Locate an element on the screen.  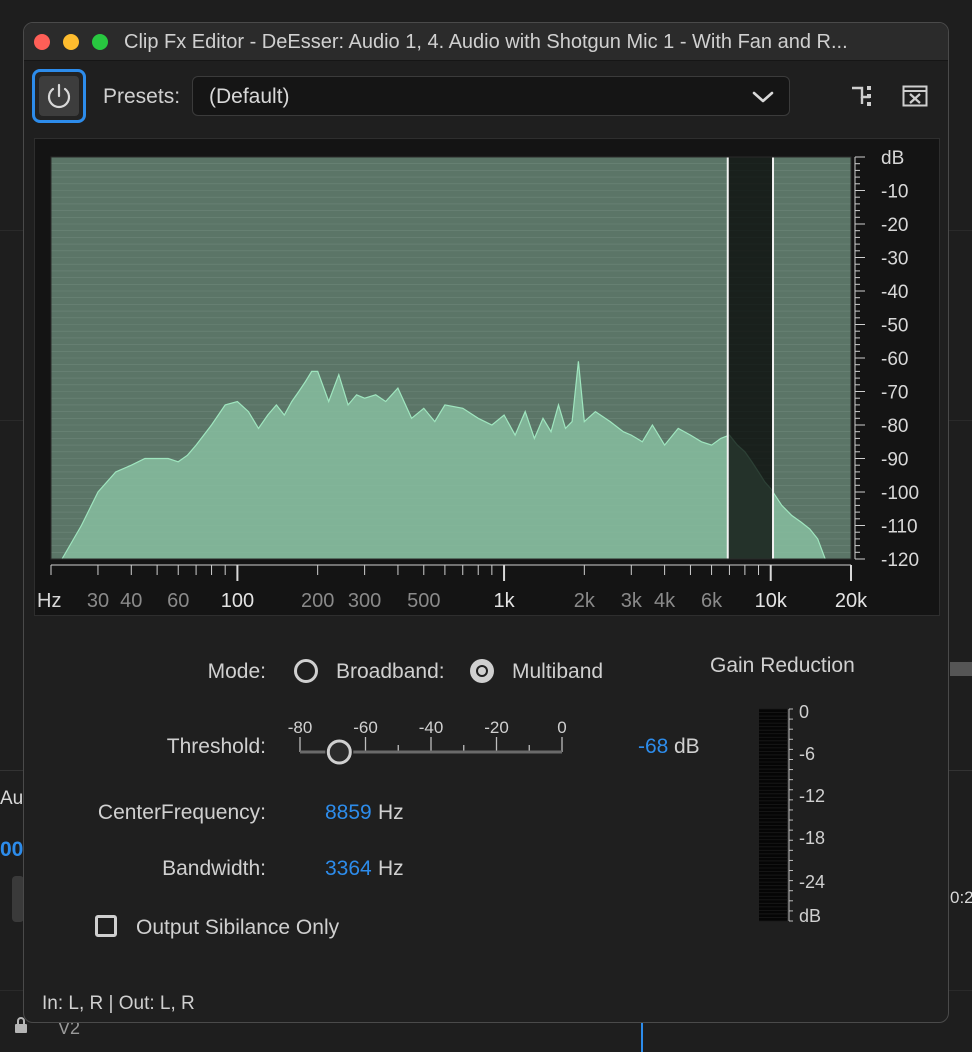
x-tick-label: 200 is located at coordinates (317, 601).